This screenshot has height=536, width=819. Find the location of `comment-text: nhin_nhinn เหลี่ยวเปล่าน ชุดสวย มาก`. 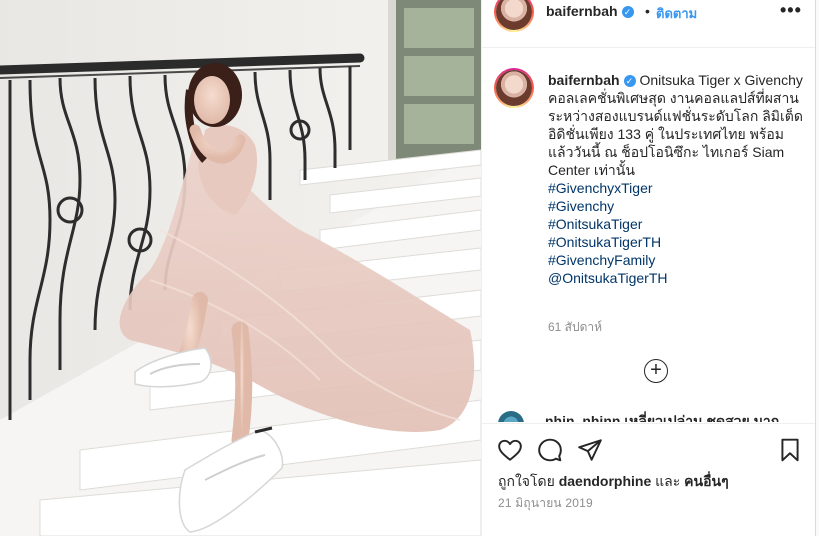

comment-text: nhin_nhinn เหลี่ยวเปล่าน ชุดสวย มาก is located at coordinates (662, 417).